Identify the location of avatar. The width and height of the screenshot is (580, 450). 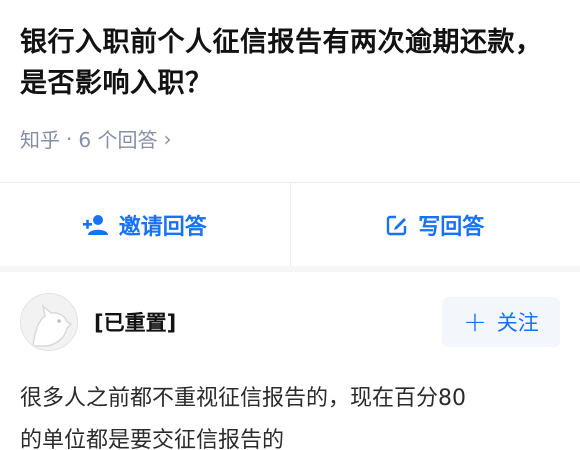
(49, 322).